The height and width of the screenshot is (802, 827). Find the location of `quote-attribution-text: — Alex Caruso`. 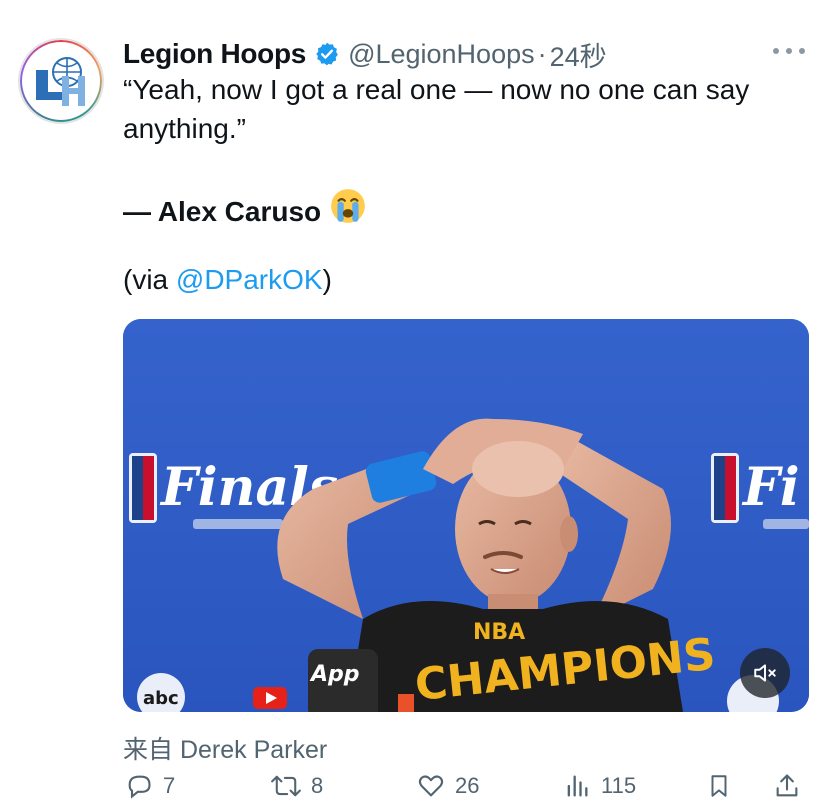

quote-attribution-text: — Alex Caruso is located at coordinates (222, 211).